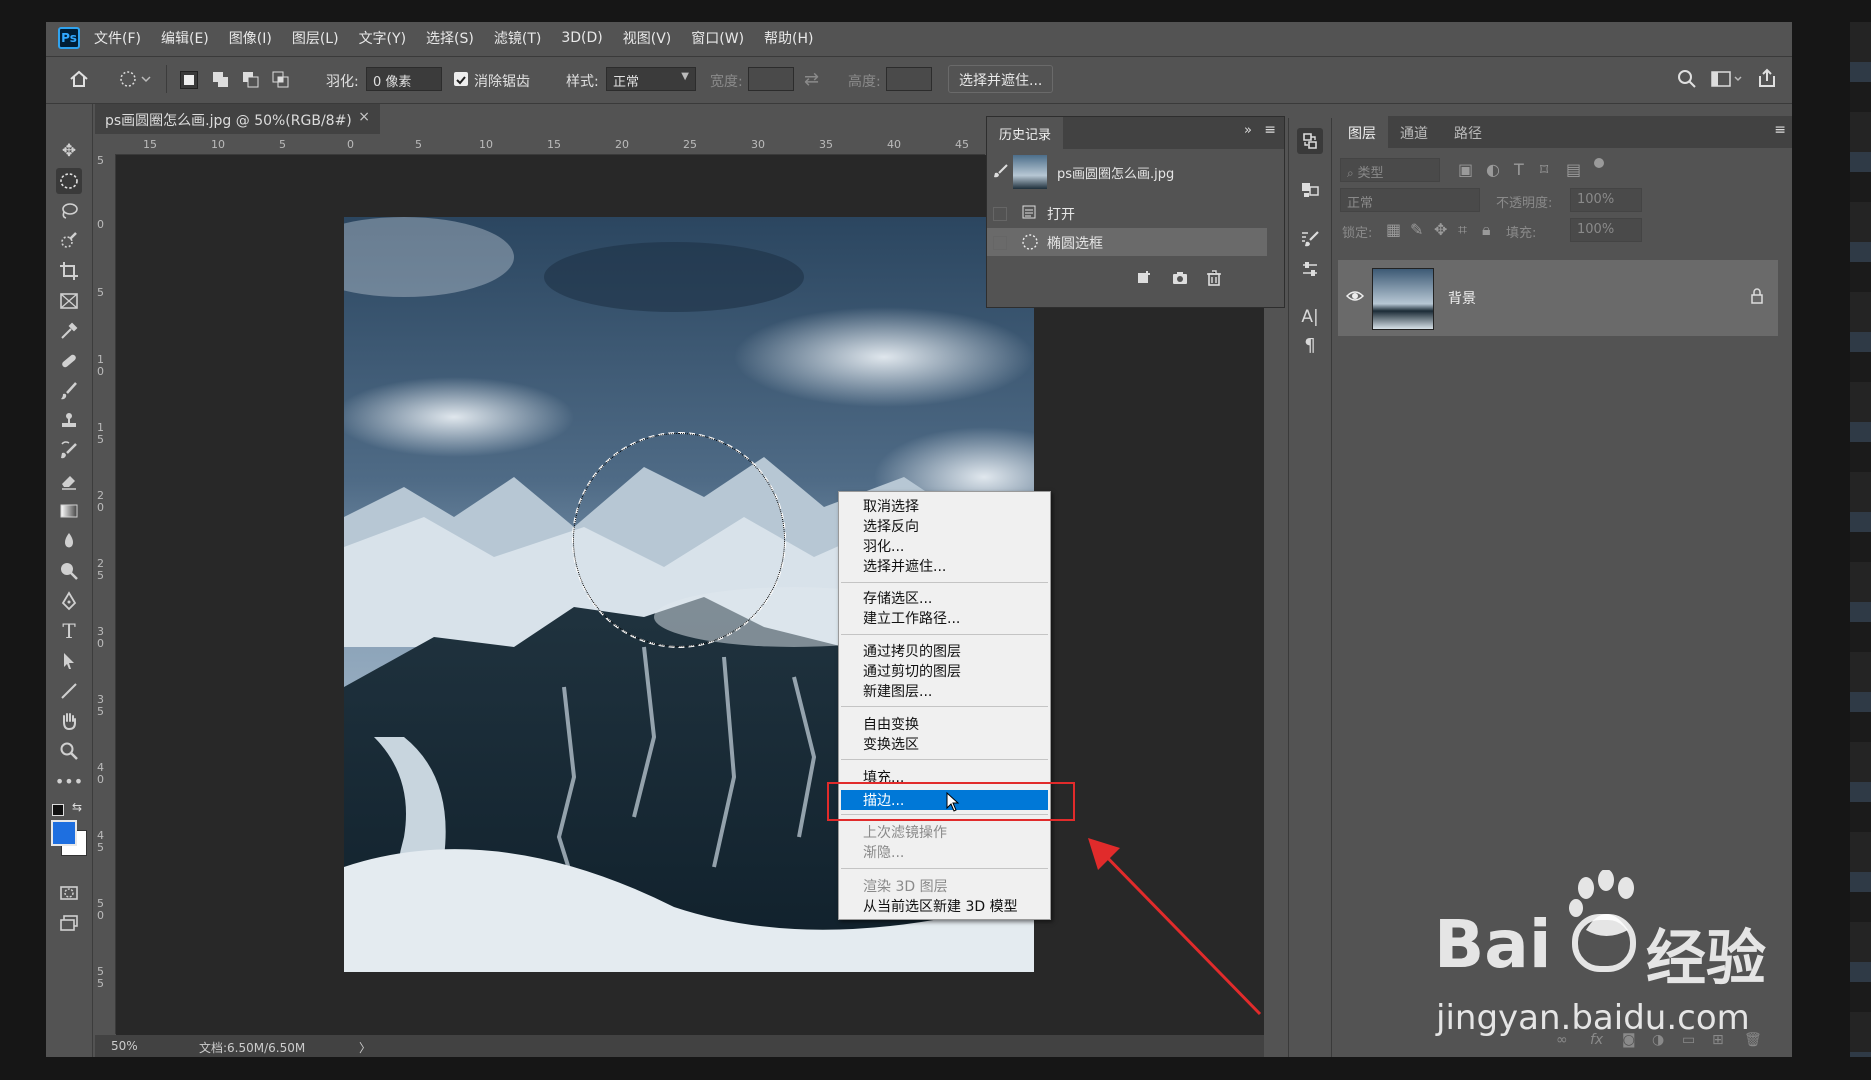  What do you see at coordinates (237, 119) in the screenshot?
I see `document-tab: ps画圆圈怎么画.jpg @ 50%(RGB/8#) ×` at bounding box center [237, 119].